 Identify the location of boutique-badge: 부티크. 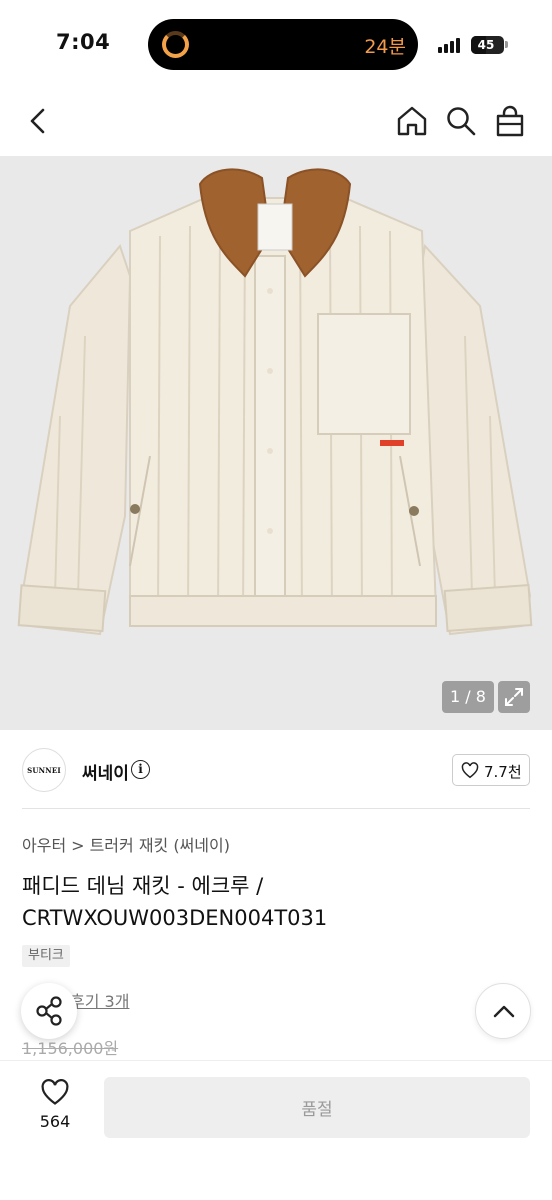
(46, 956).